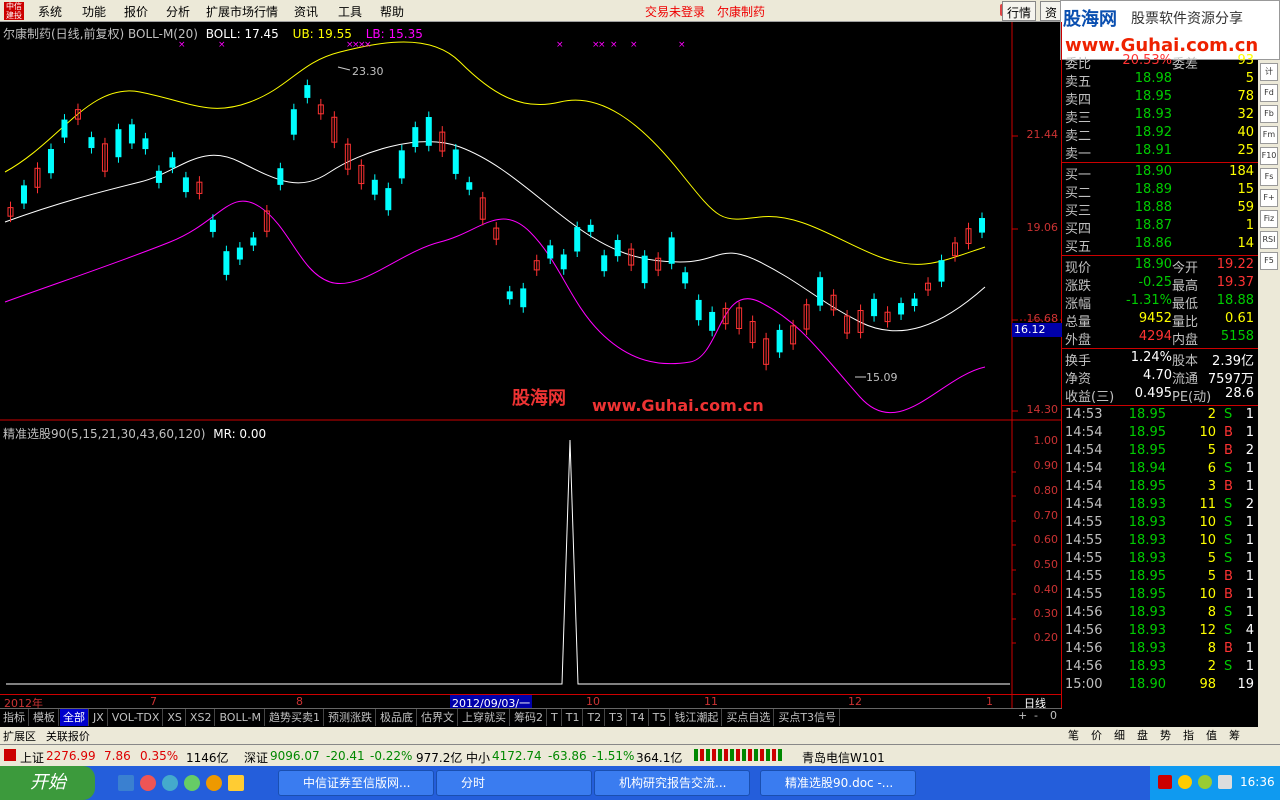 This screenshot has height=800, width=1280. I want to click on value: 0.495, so click(1153, 393).